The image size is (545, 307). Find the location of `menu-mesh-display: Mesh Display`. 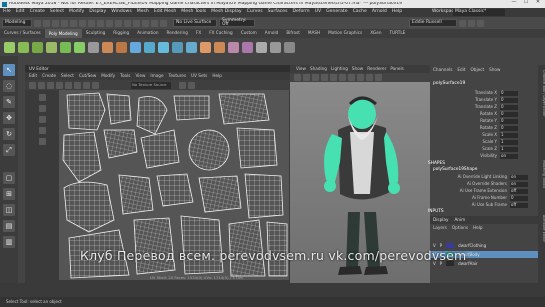

menu-mesh-display: Mesh Display is located at coordinates (226, 12).